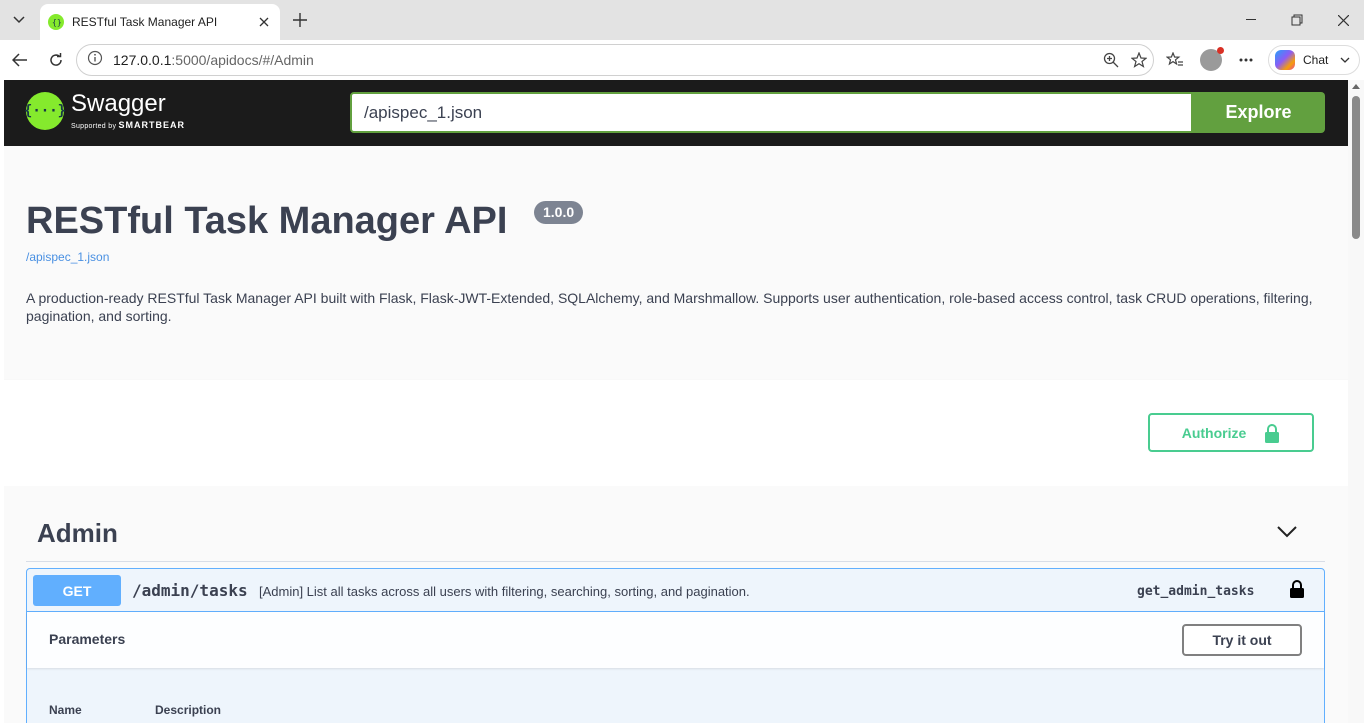 This screenshot has height=723, width=1364. Describe the element at coordinates (1211, 60) in the screenshot. I see `profile-avatar` at that location.